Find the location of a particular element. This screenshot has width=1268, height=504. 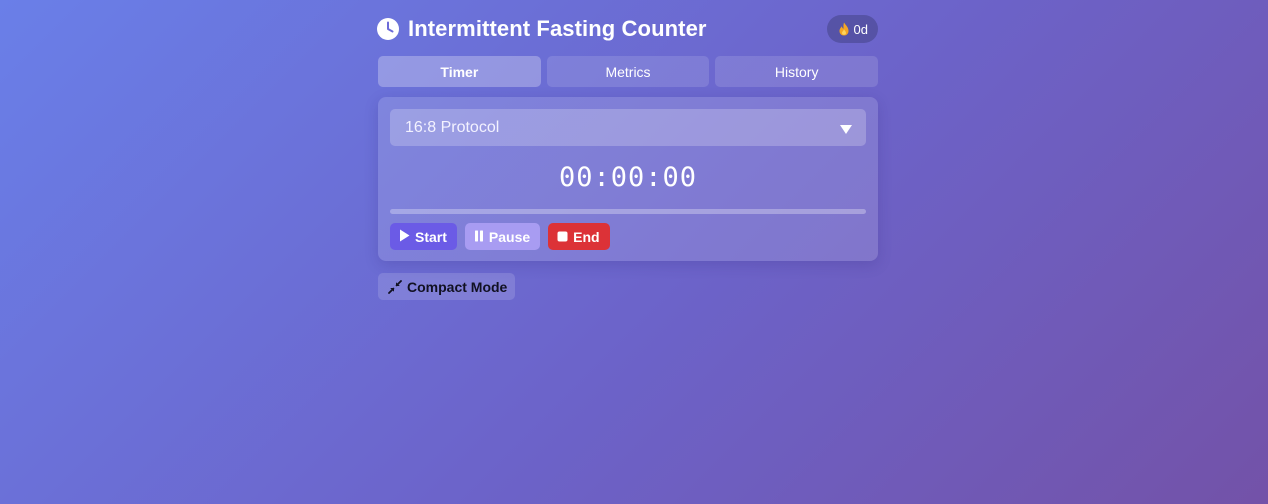

timer-display: 00:00:00 is located at coordinates (628, 177).